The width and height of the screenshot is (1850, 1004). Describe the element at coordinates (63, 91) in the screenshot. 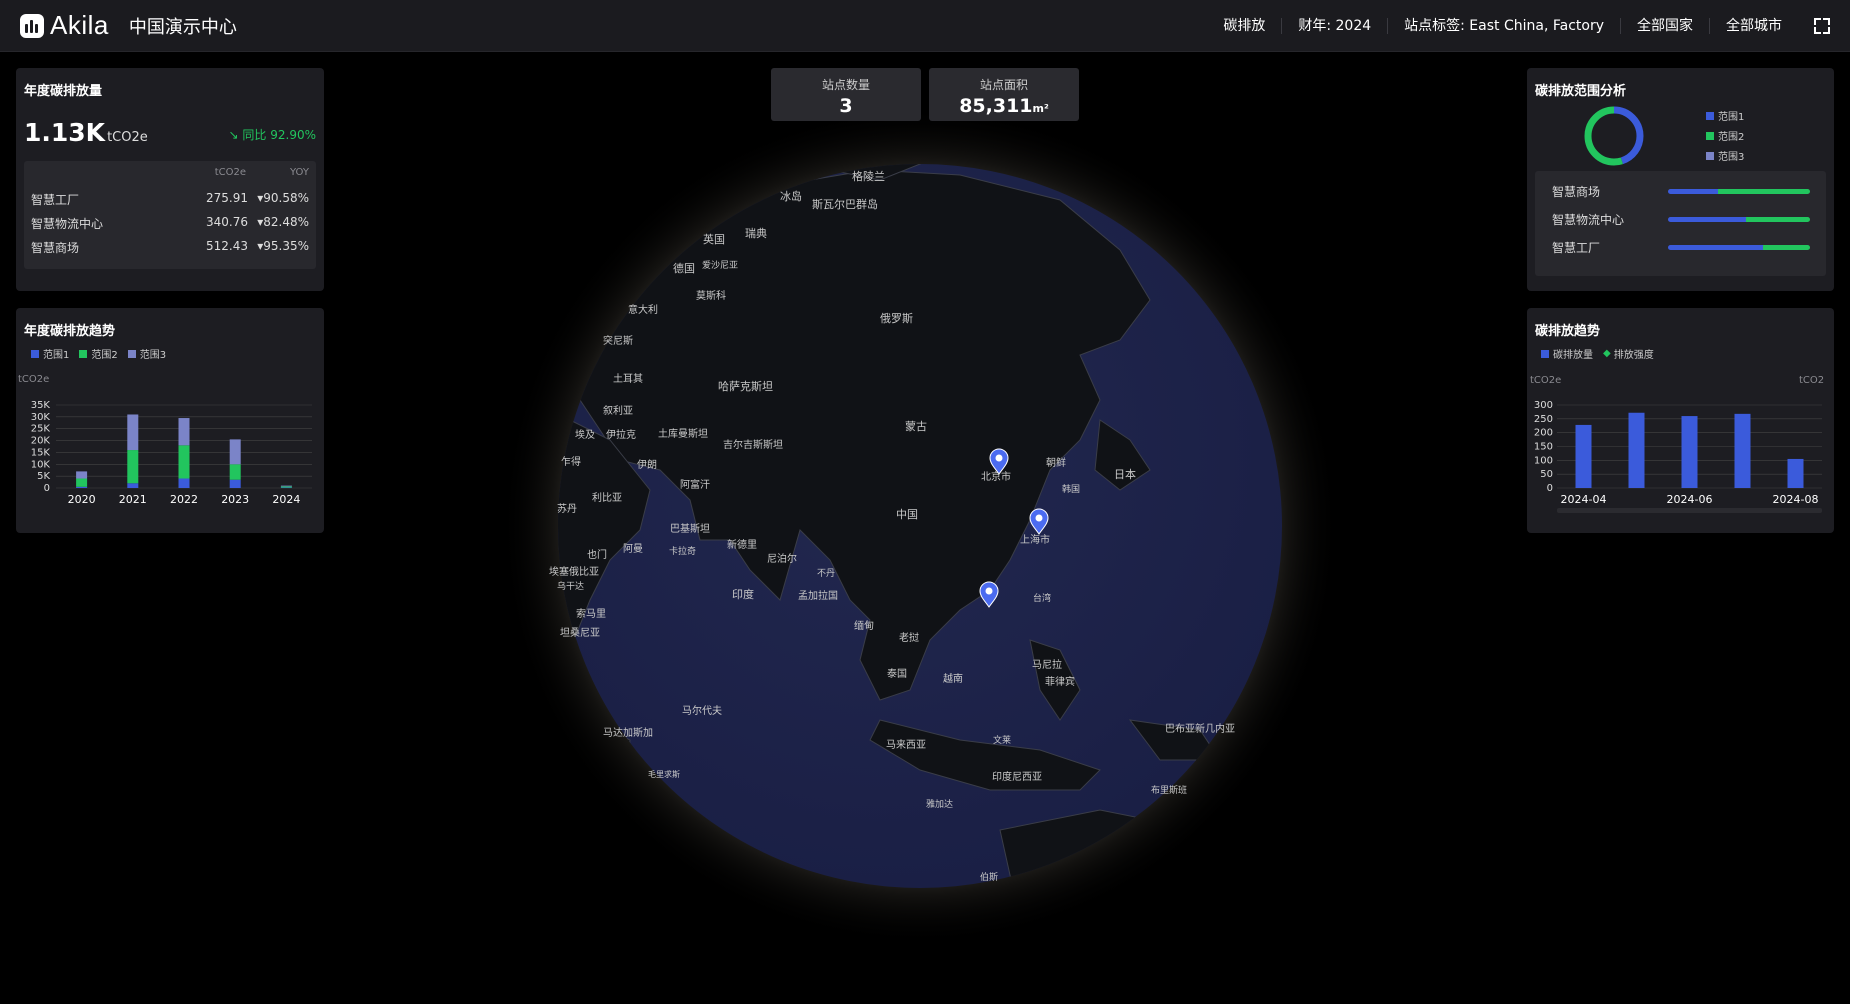

I see `panel-title: 年度碳排放量` at that location.